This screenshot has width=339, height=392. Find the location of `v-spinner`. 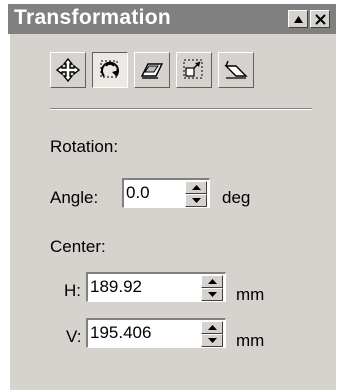

v-spinner is located at coordinates (212, 334).